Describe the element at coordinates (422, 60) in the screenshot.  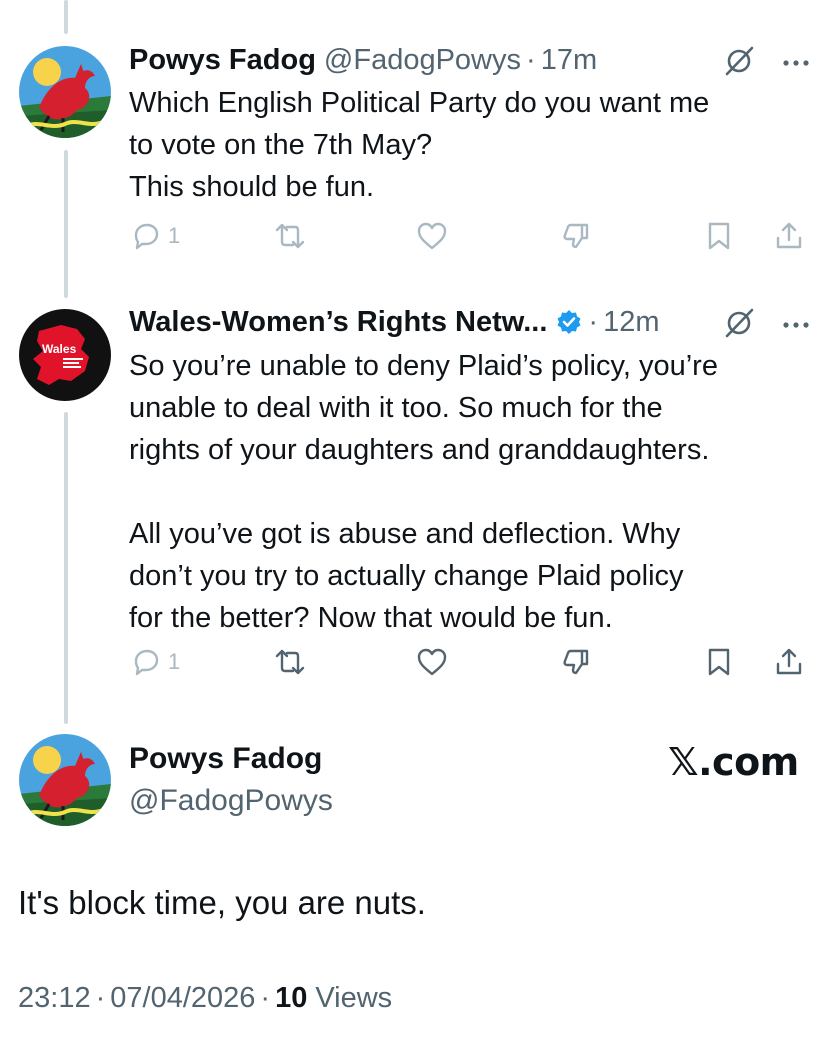
I see `author-handle: @FadogPowys` at that location.